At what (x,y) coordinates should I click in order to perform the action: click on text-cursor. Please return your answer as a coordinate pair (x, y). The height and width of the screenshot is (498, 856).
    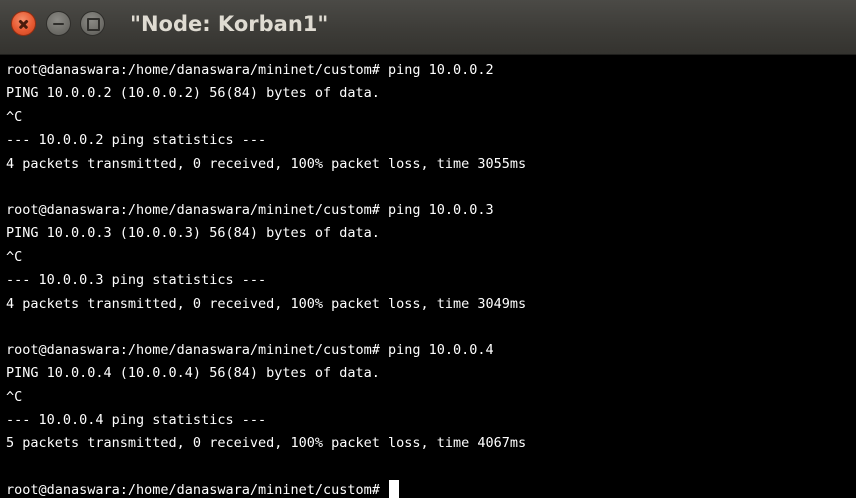
    Looking at the image, I should click on (394, 488).